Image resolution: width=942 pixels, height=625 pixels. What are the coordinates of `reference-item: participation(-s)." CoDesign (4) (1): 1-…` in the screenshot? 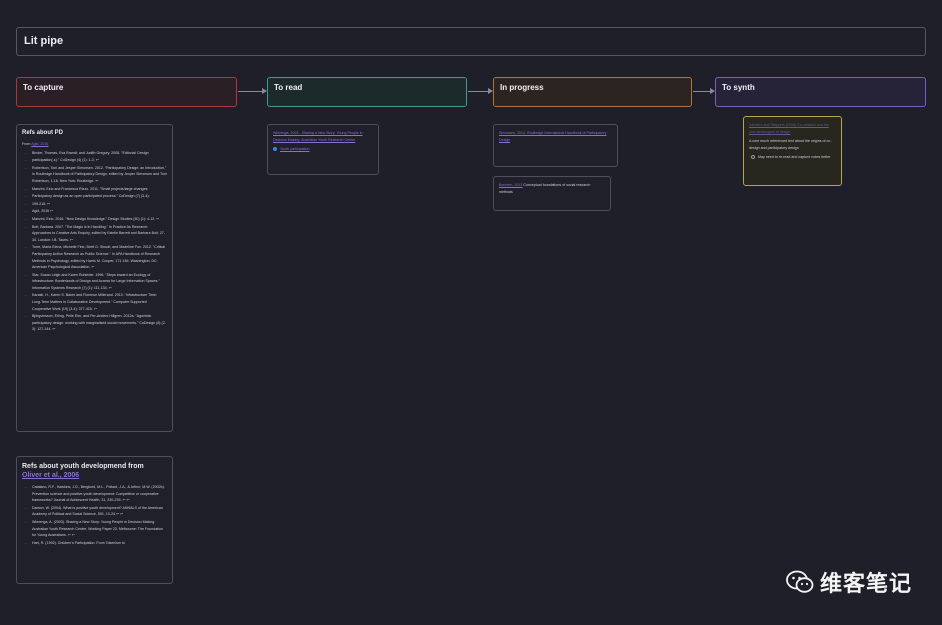 It's located at (94, 160).